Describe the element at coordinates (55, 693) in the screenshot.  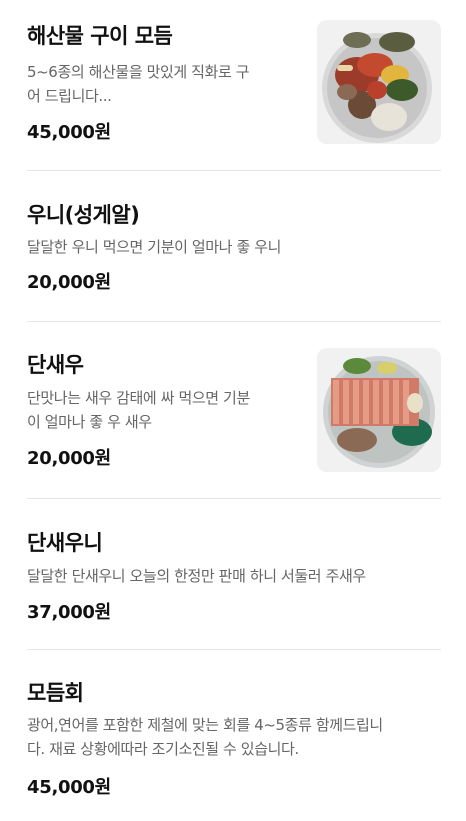
I see `menu-item-name: 모듬회` at that location.